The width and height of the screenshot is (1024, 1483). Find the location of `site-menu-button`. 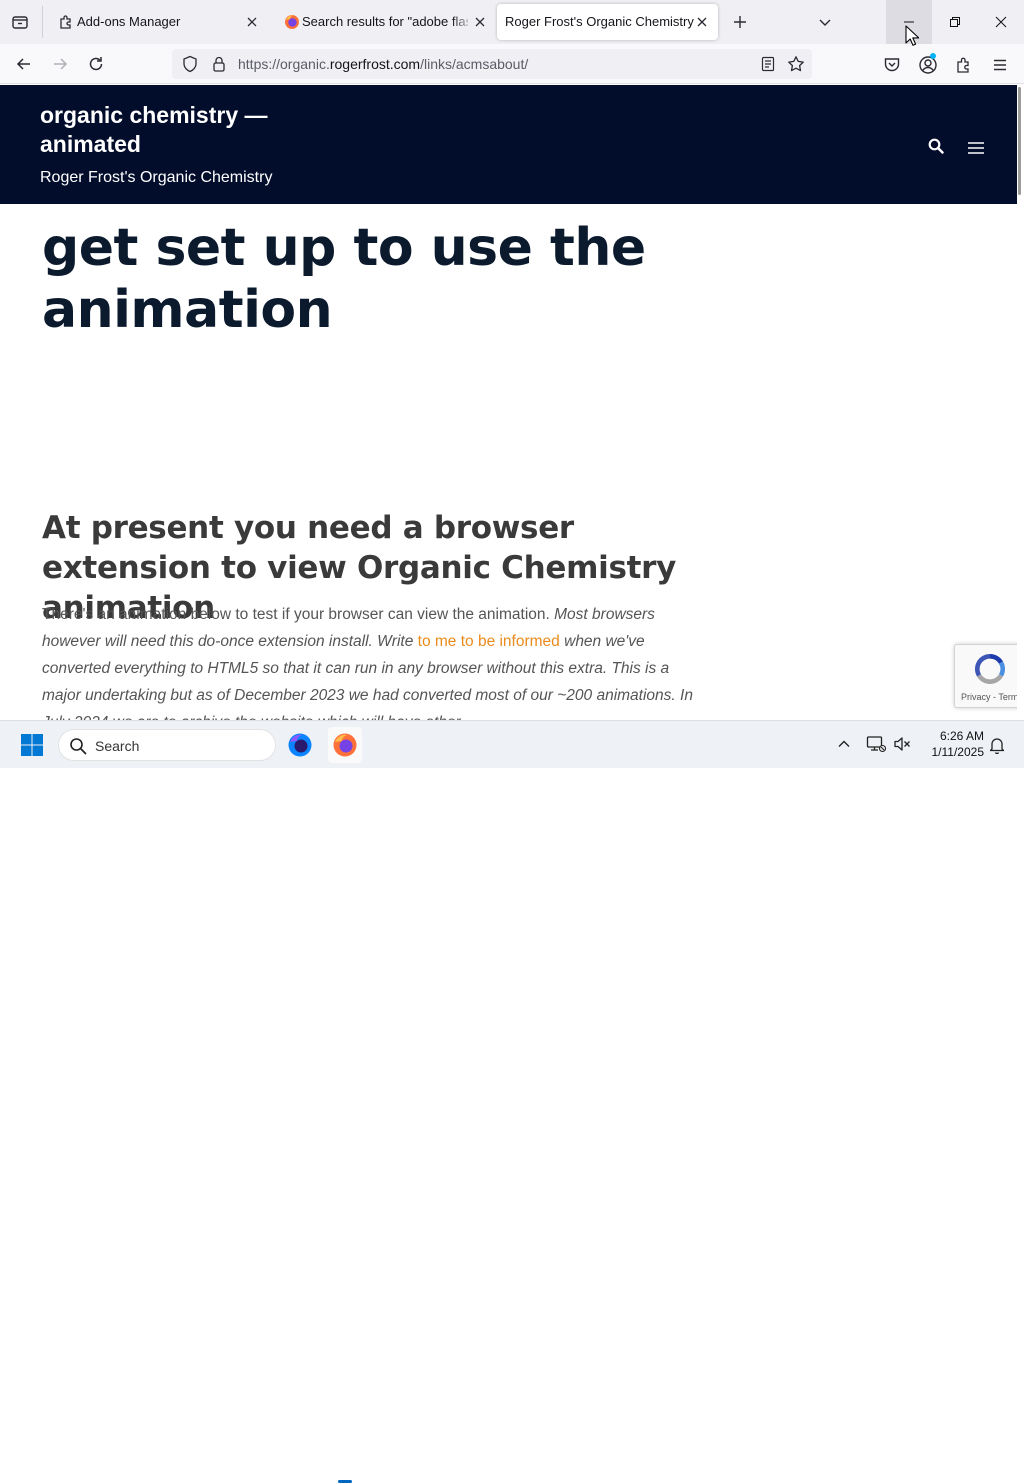

site-menu-button is located at coordinates (976, 148).